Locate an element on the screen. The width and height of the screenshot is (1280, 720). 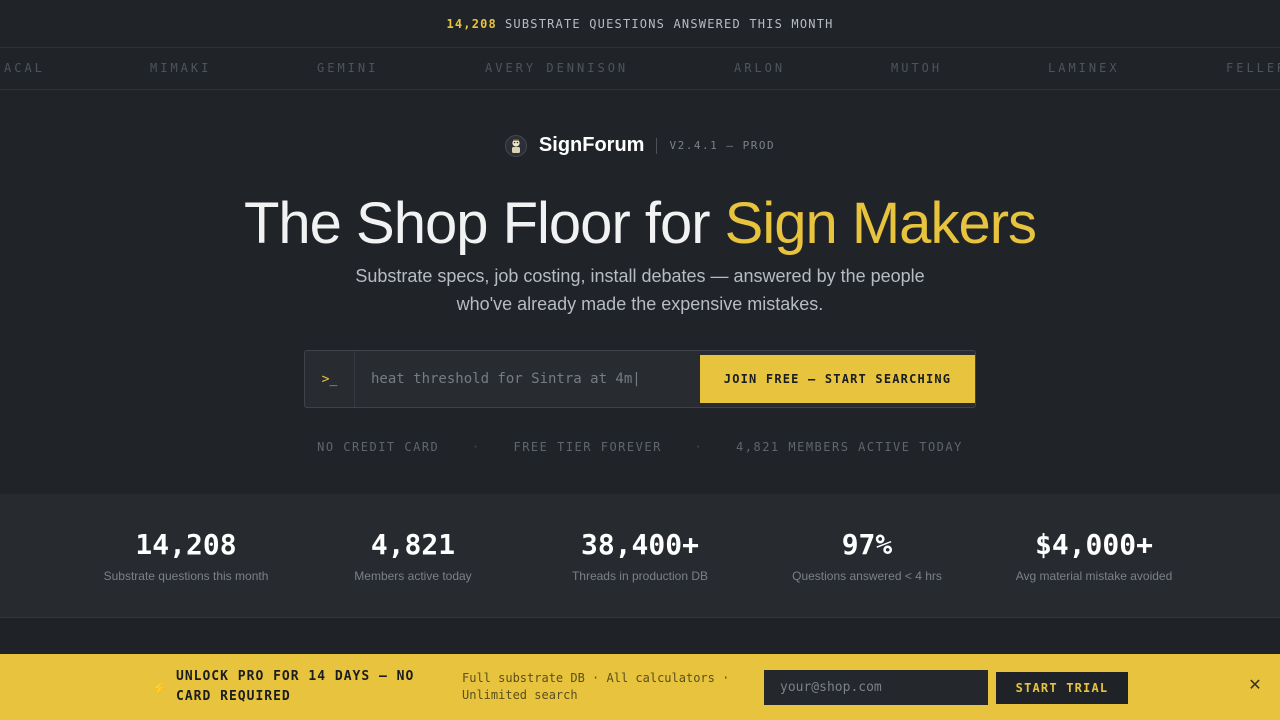
trust-item: NO CREDIT CARD is located at coordinates (378, 447).